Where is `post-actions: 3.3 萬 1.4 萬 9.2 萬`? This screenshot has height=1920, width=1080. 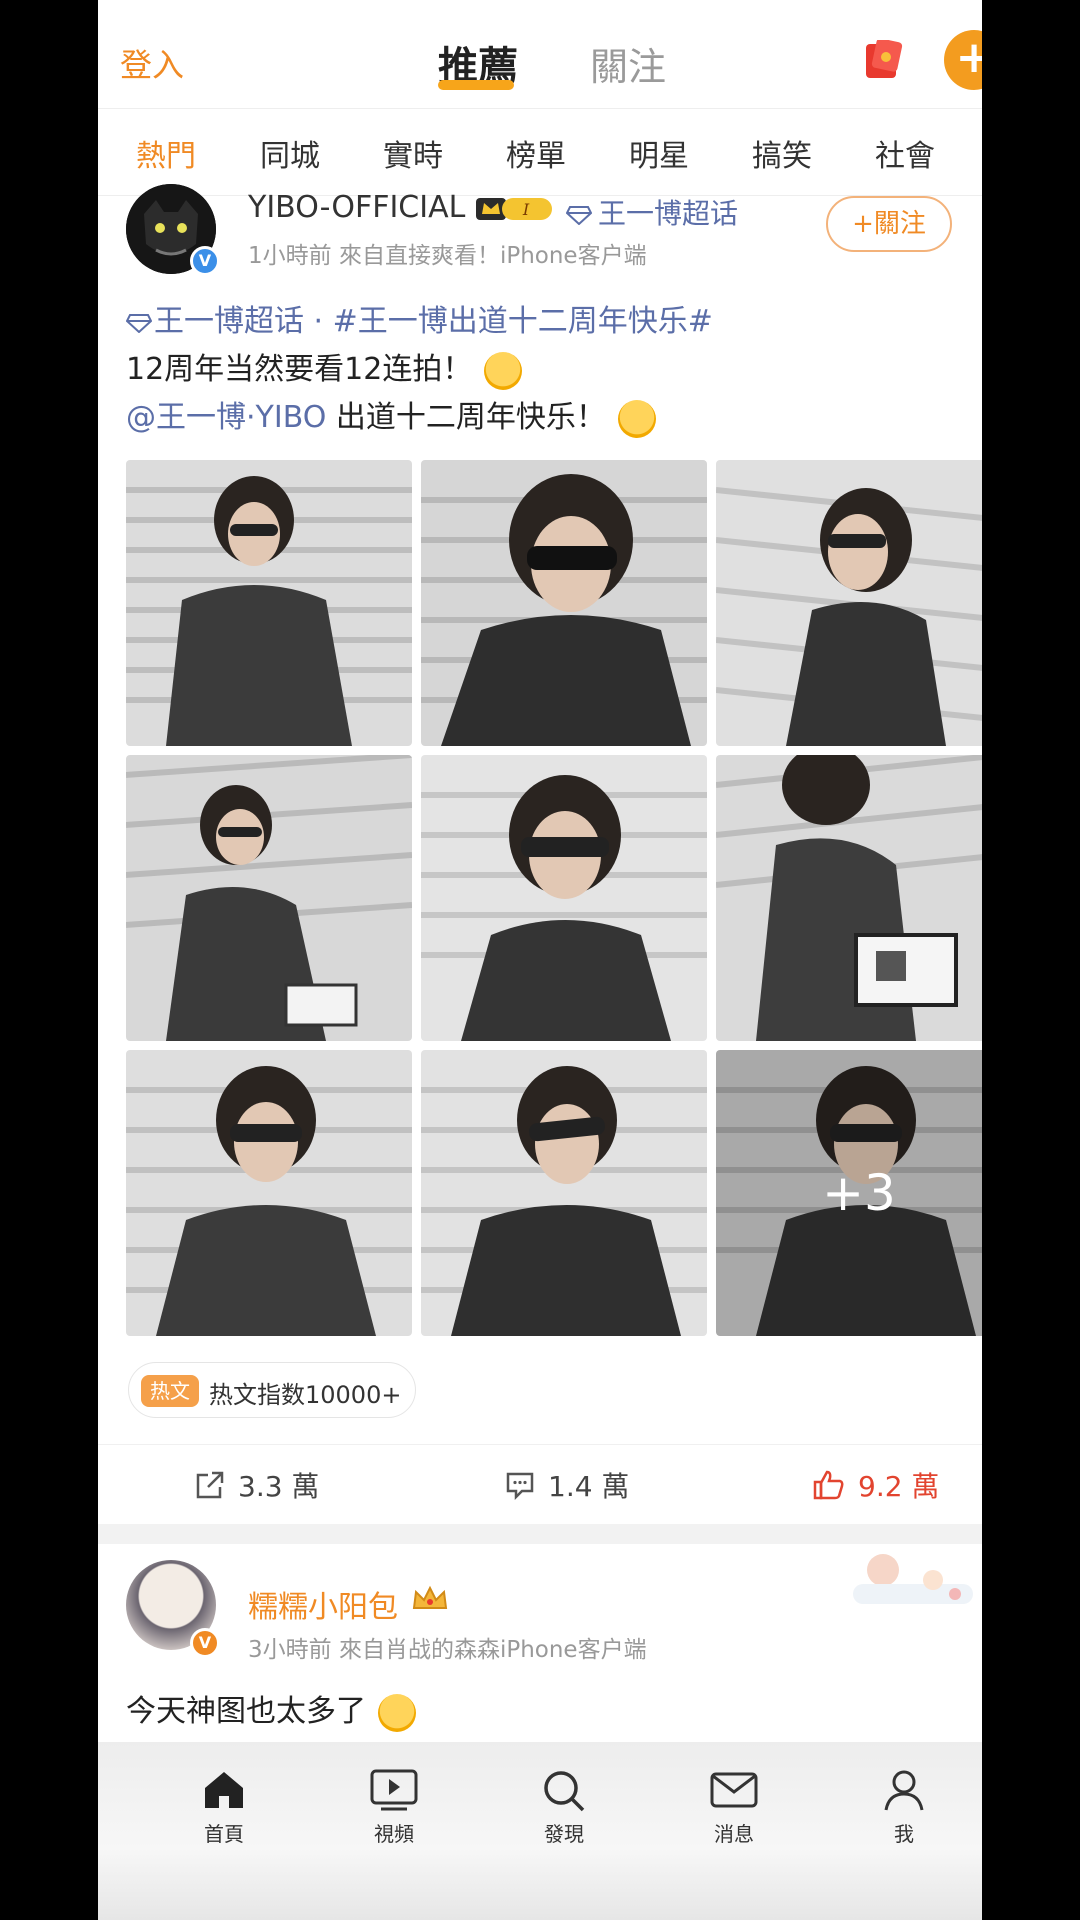
post-actions: 3.3 萬 1.4 萬 9.2 萬 is located at coordinates (540, 1484).